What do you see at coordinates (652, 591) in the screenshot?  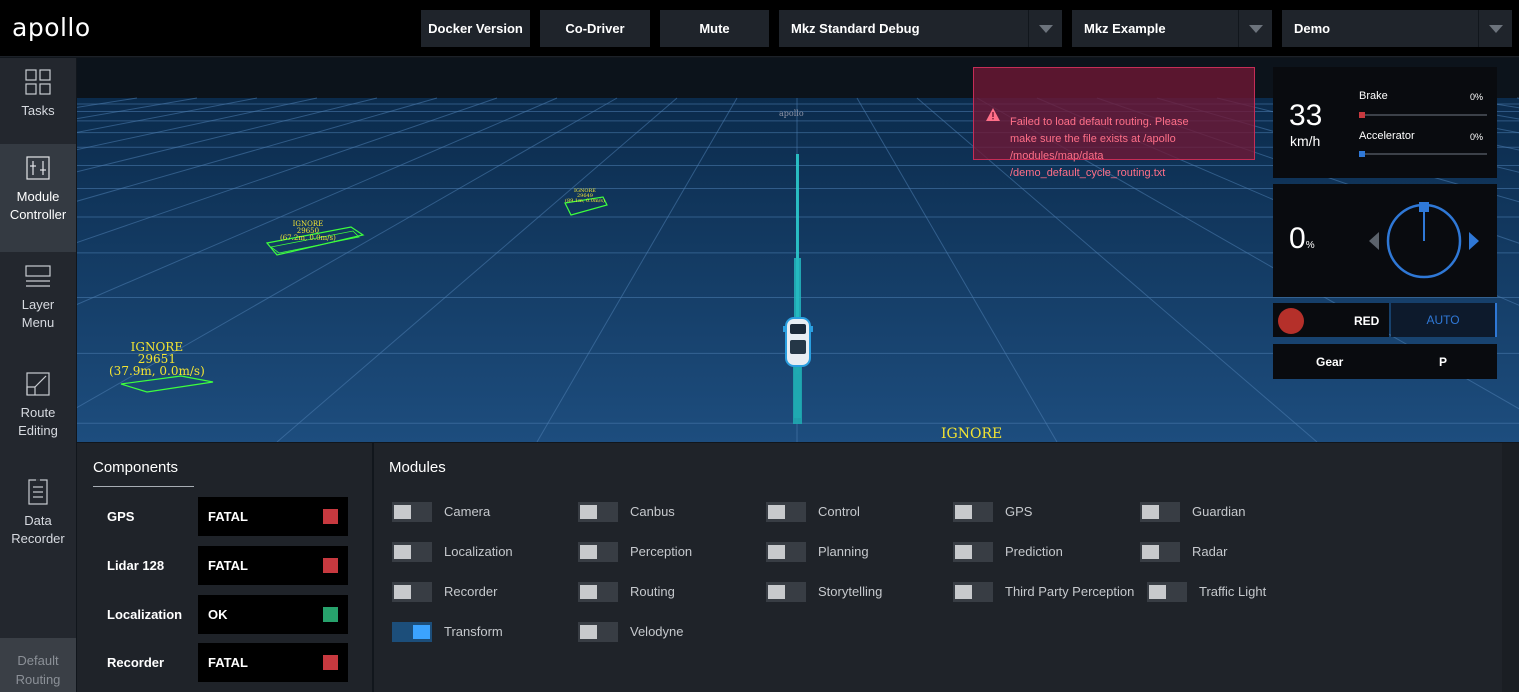 I see `module-label: Routing` at bounding box center [652, 591].